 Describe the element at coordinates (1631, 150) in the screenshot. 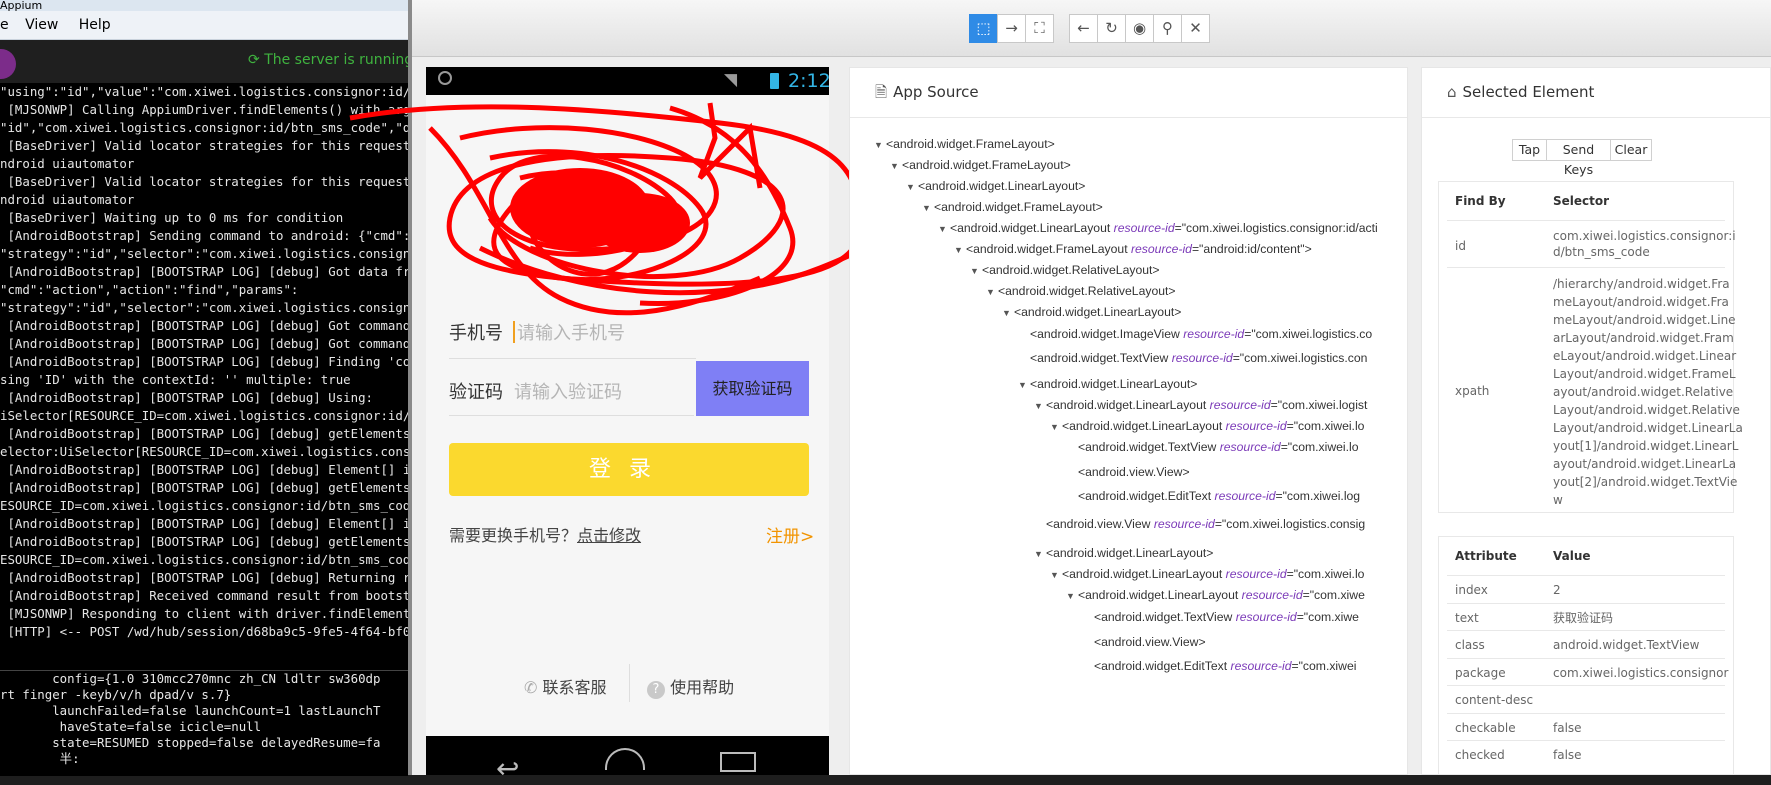

I see `clear-button: Clear` at that location.